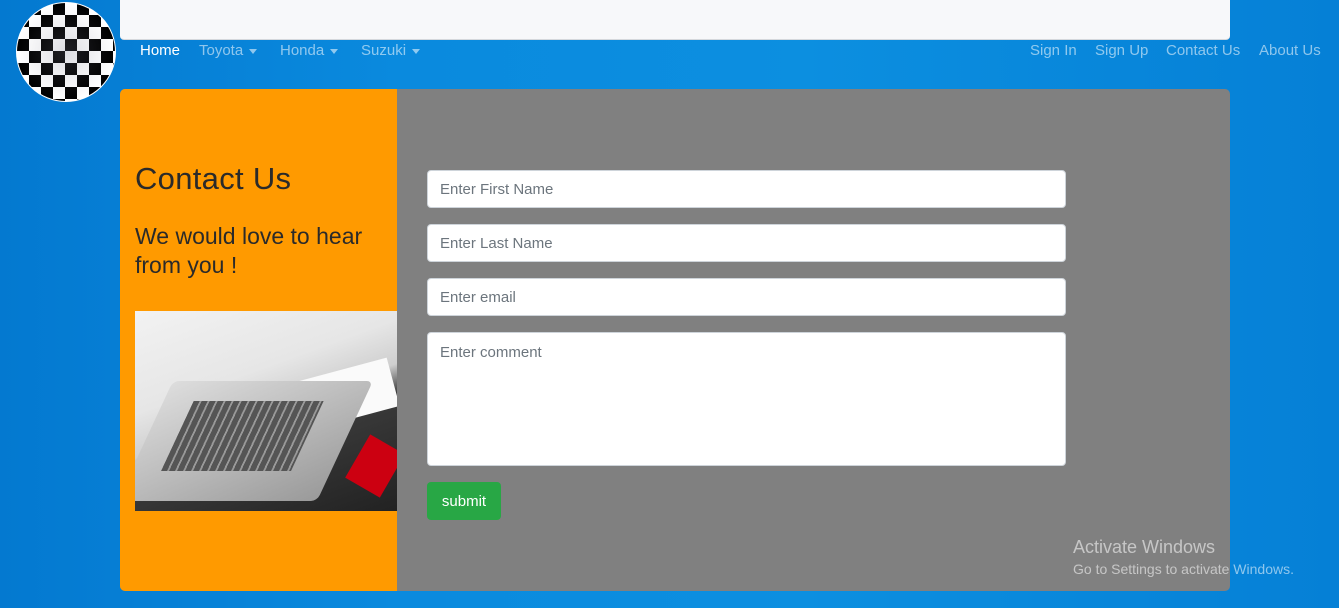  What do you see at coordinates (1121, 50) in the screenshot?
I see `nav-sign-up: Sign Up` at bounding box center [1121, 50].